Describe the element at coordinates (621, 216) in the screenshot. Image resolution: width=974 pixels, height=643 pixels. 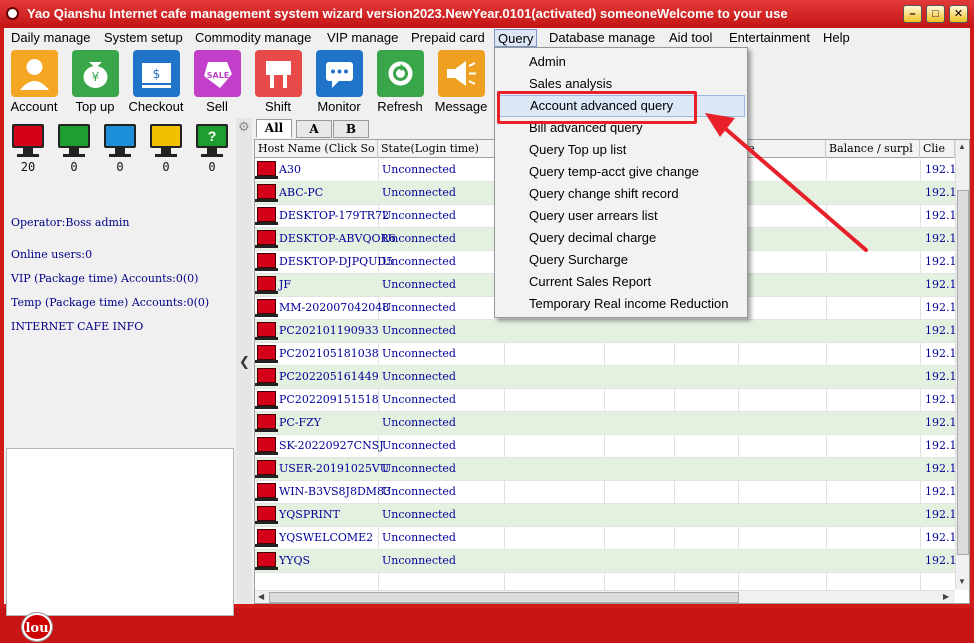
I see `query-menu-item: Query user arrears list` at that location.